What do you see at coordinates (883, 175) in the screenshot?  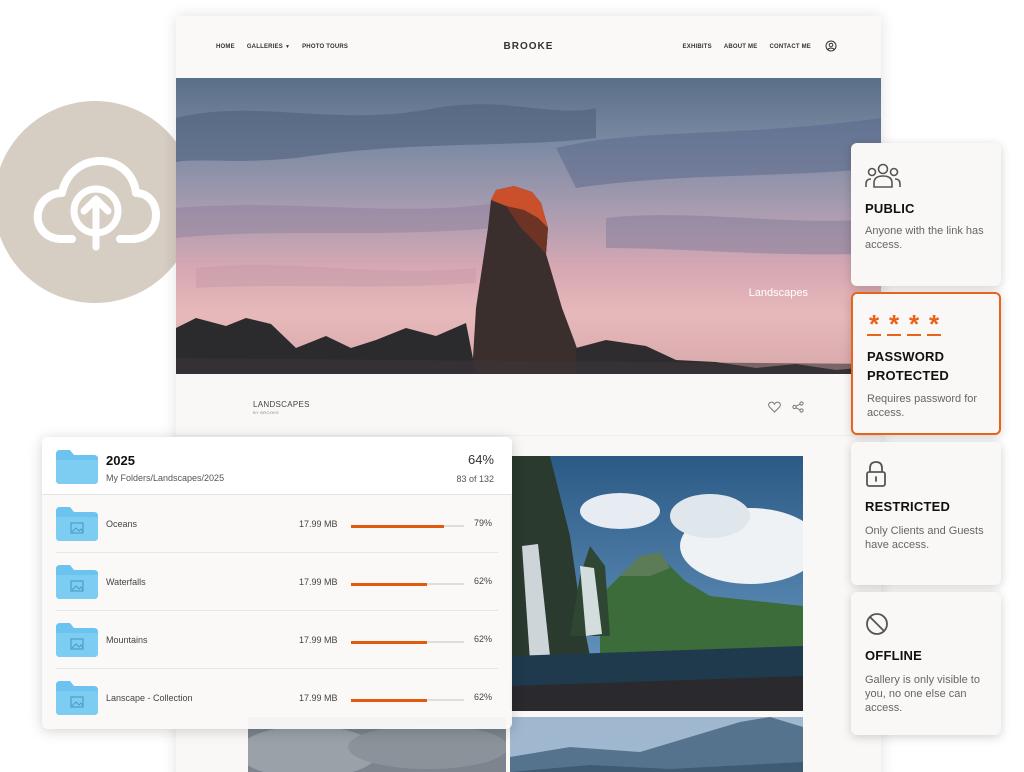 I see `users-icon` at bounding box center [883, 175].